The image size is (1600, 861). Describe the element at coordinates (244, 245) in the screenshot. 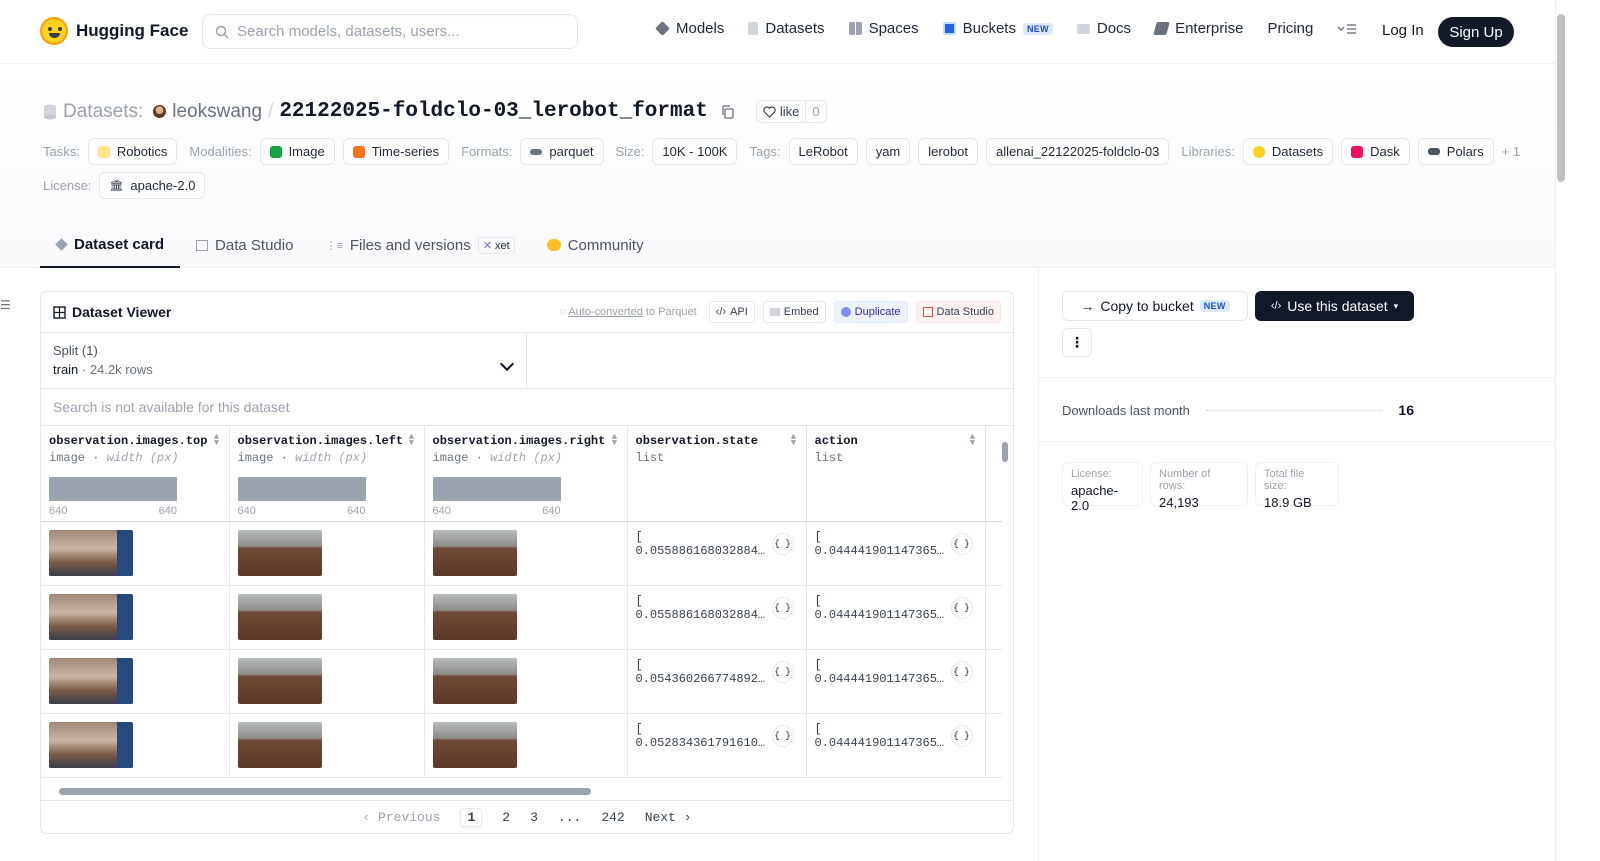

I see `tab-data-studio: Data Studio` at that location.